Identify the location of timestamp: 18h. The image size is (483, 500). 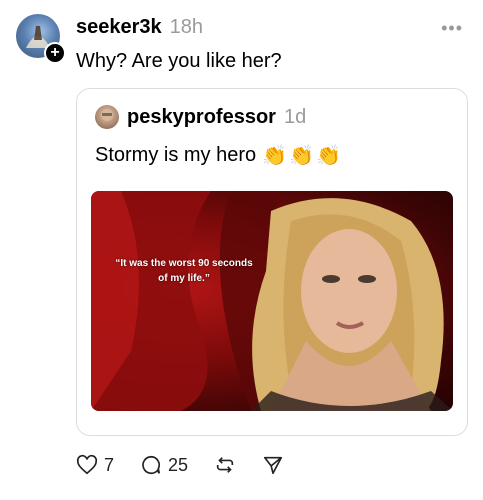
(186, 27).